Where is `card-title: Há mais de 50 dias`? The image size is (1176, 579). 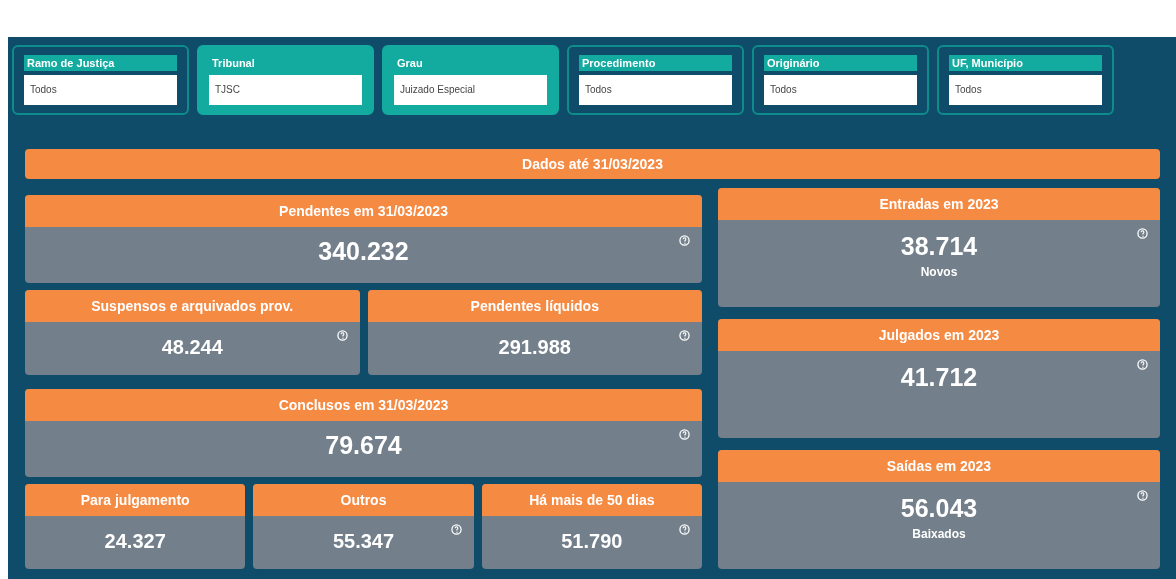 card-title: Há mais de 50 dias is located at coordinates (591, 500).